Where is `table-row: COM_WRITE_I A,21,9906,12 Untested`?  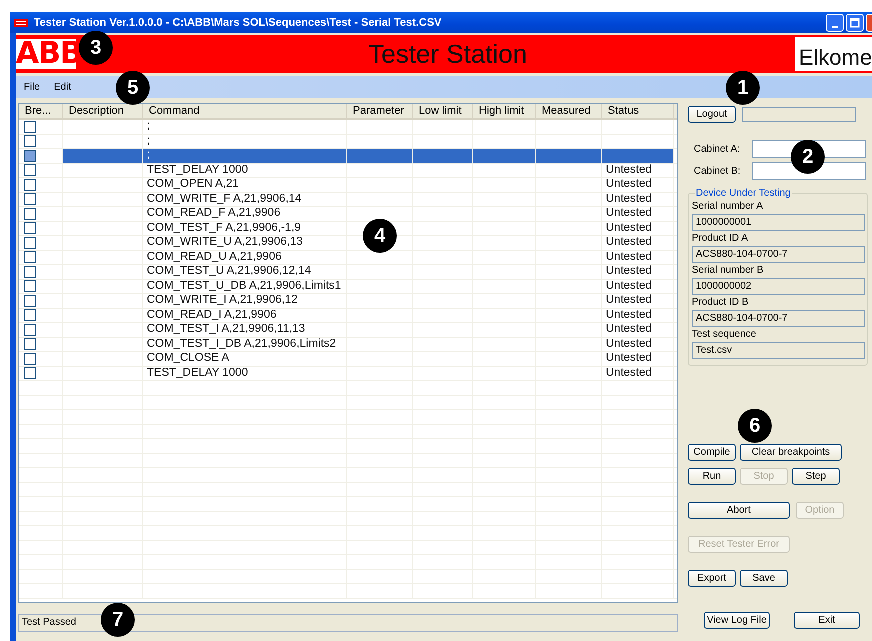
table-row: COM_WRITE_I A,21,9906,12 Untested is located at coordinates (348, 301).